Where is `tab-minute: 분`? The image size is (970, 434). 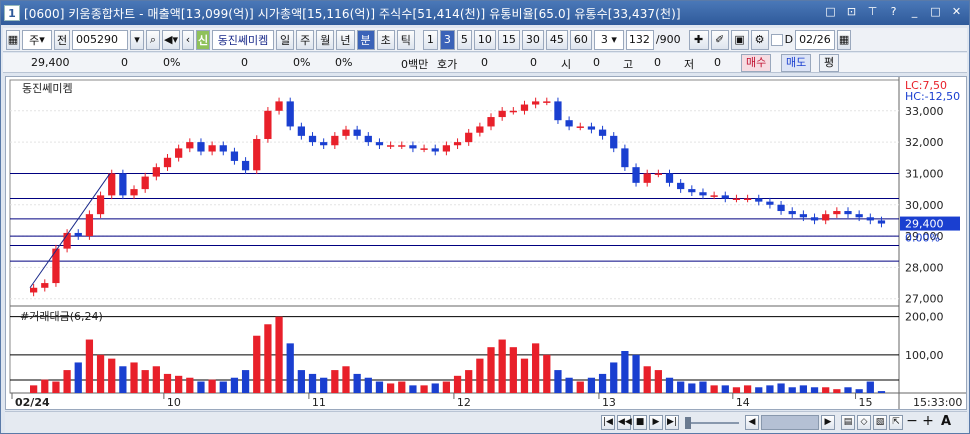
tab-minute: 분 is located at coordinates (365, 39).